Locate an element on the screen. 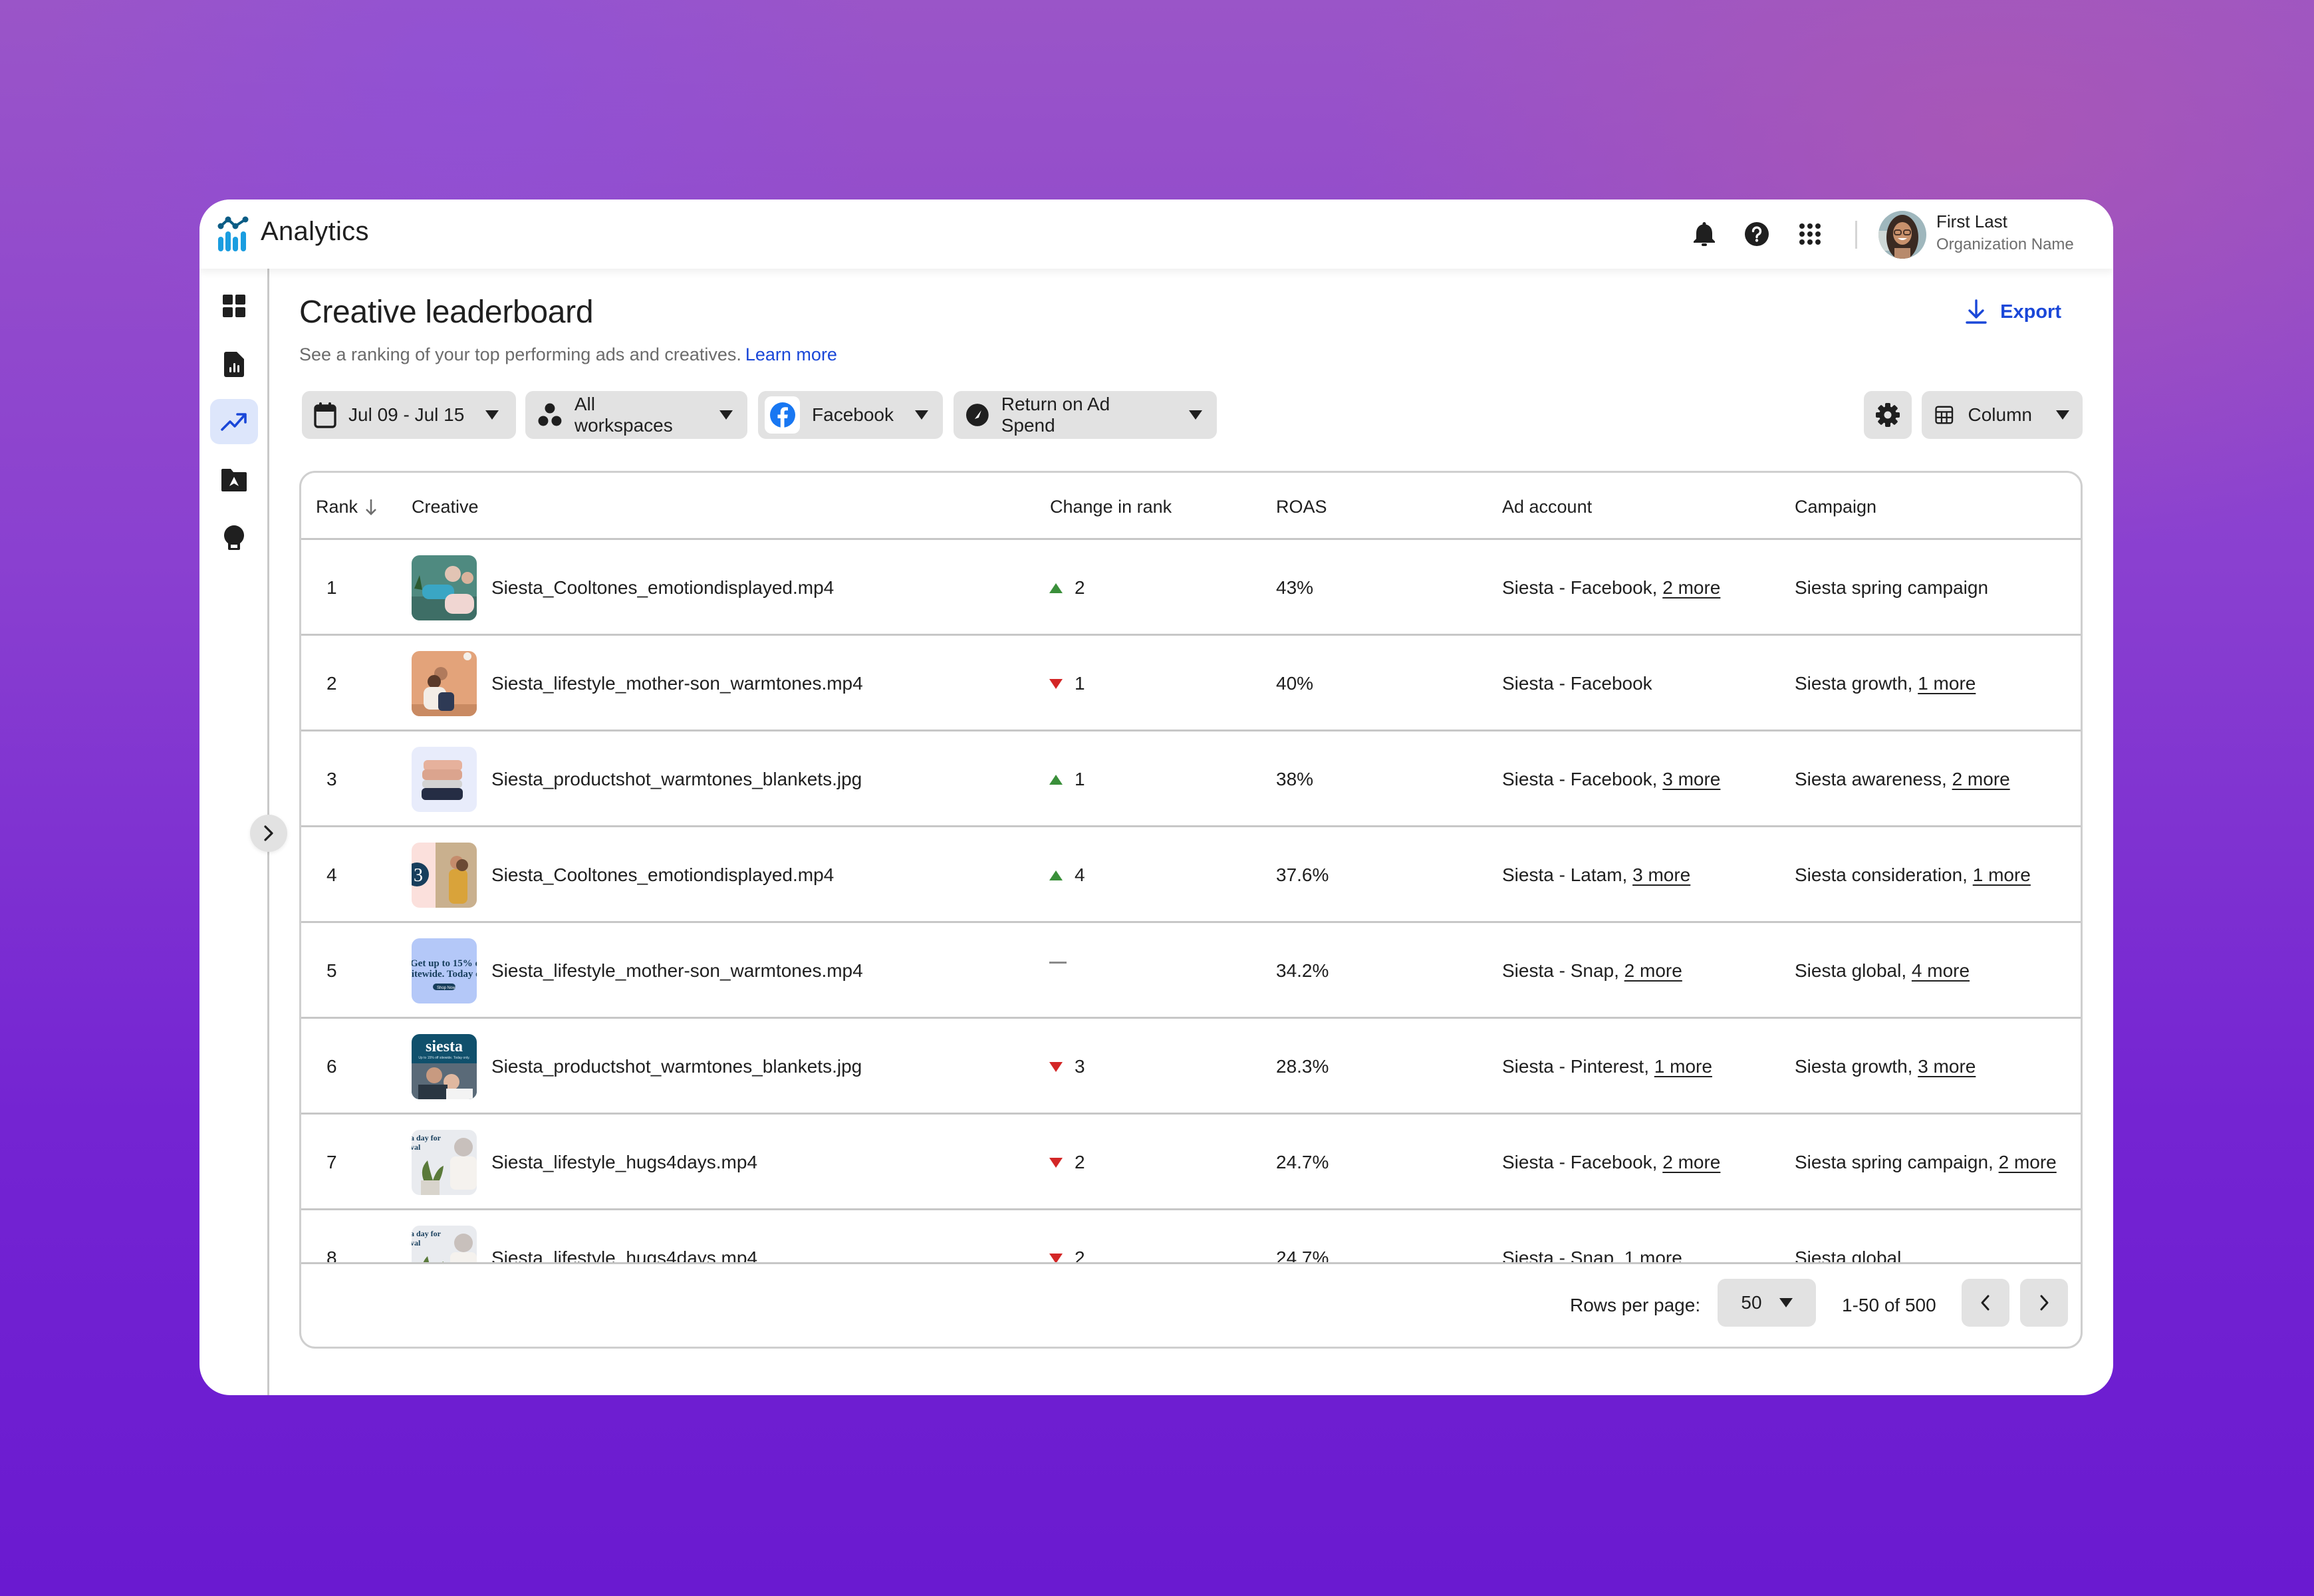 This screenshot has width=2314, height=1596. column-header-change: Change in rank is located at coordinates (1111, 507).